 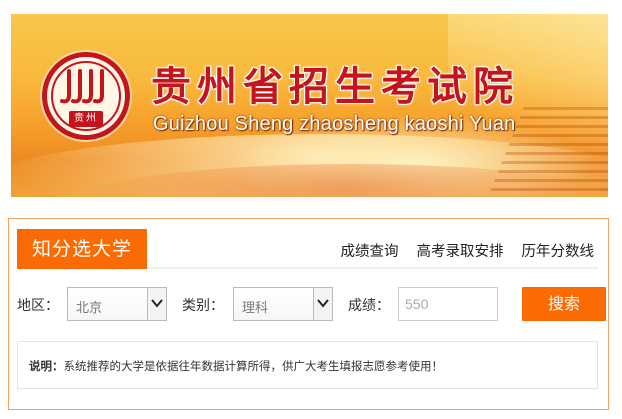 I want to click on category-dropdown-arrow, so click(x=322, y=304).